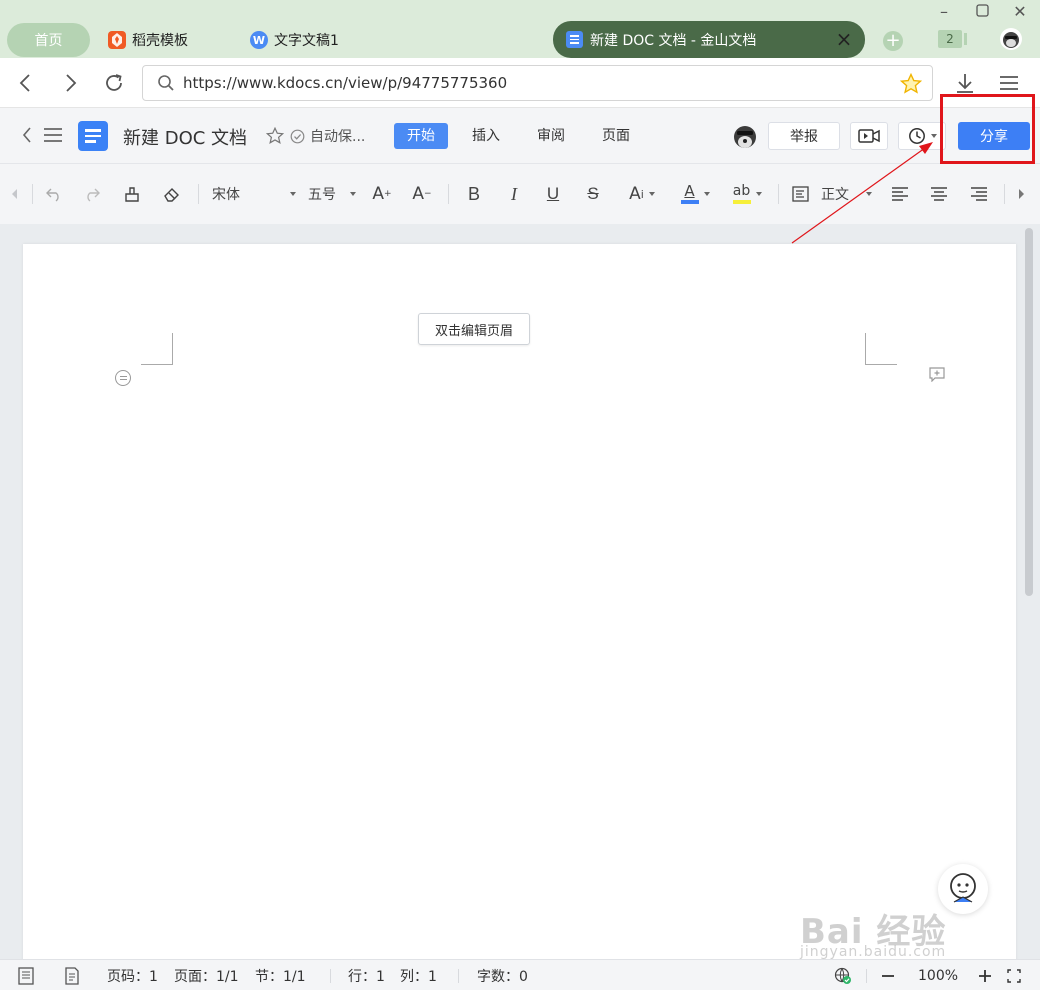 The height and width of the screenshot is (990, 1040). I want to click on maximize-icon, so click(982, 11).